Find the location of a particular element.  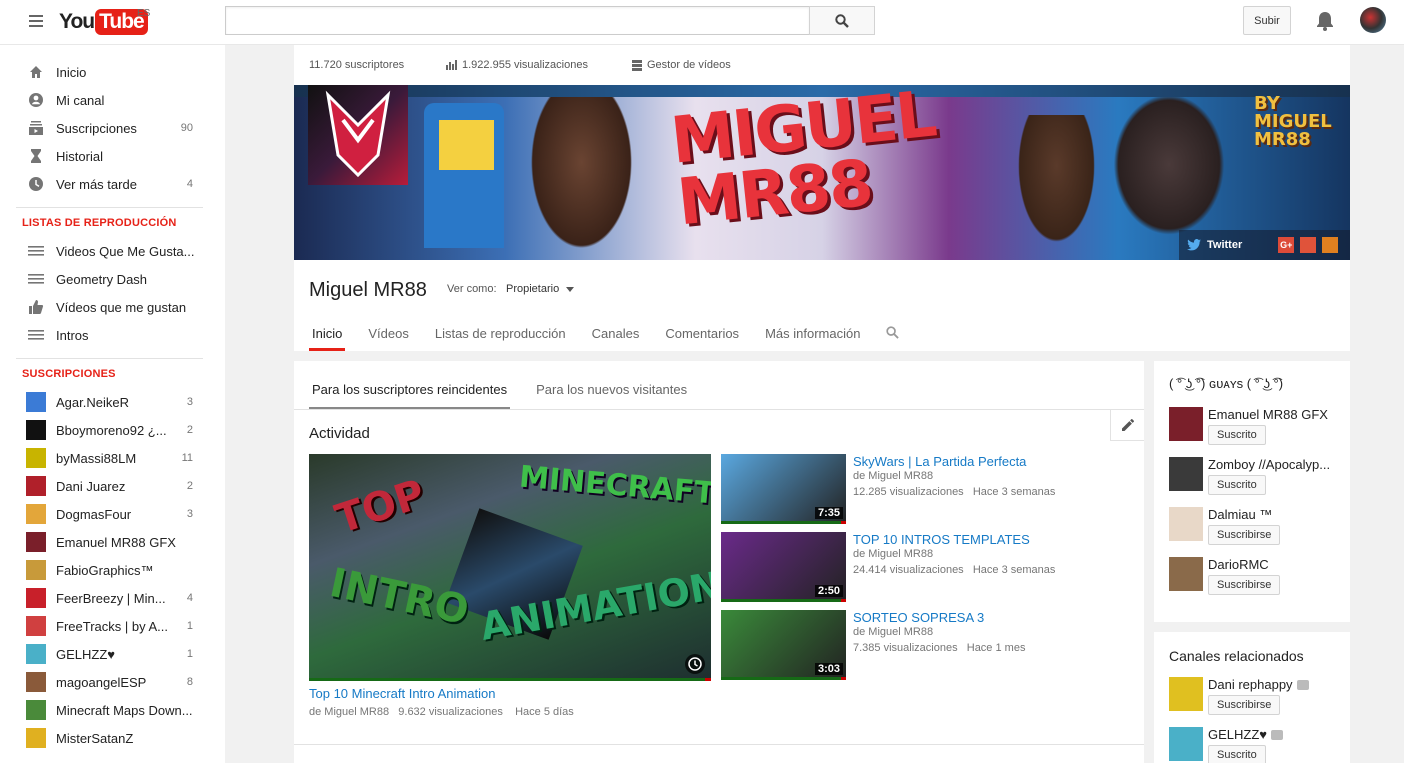

bell-icon is located at coordinates (1325, 22).